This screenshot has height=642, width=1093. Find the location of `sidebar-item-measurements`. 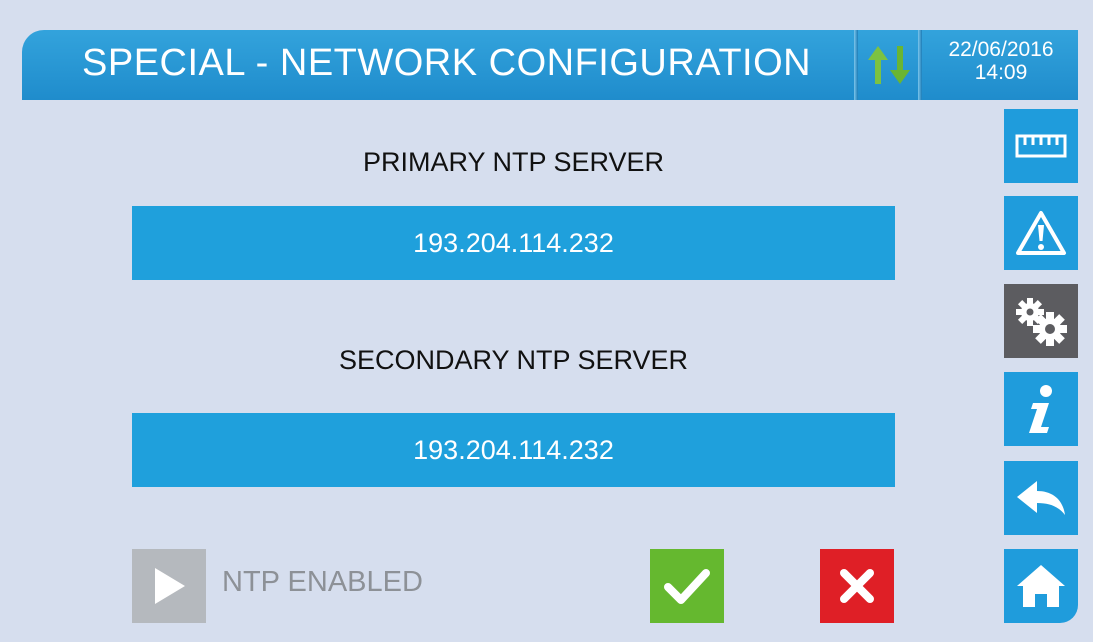

sidebar-item-measurements is located at coordinates (1041, 146).